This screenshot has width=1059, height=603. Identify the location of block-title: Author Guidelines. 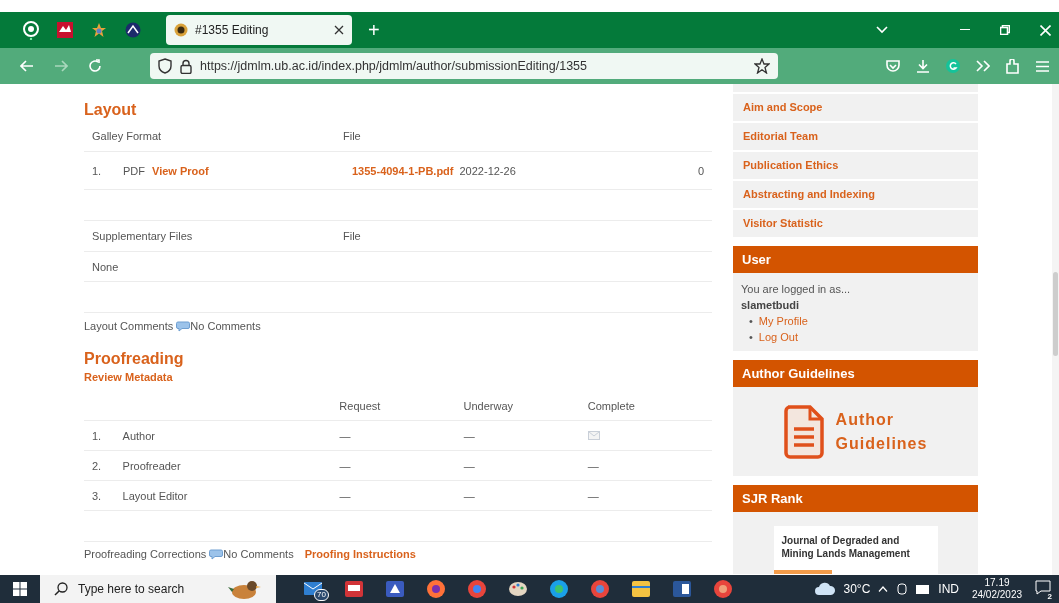
(855, 373).